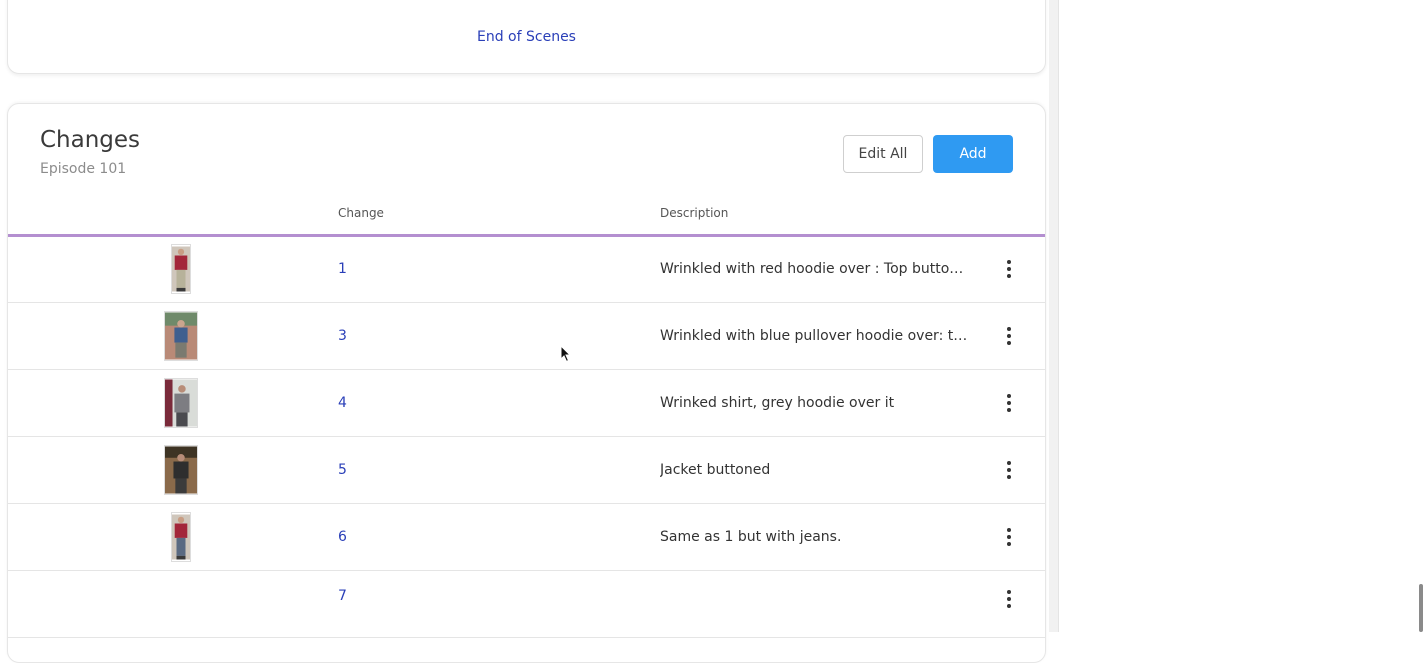 The width and height of the screenshot is (1425, 663). Describe the element at coordinates (90, 140) in the screenshot. I see `section-title: Changes` at that location.